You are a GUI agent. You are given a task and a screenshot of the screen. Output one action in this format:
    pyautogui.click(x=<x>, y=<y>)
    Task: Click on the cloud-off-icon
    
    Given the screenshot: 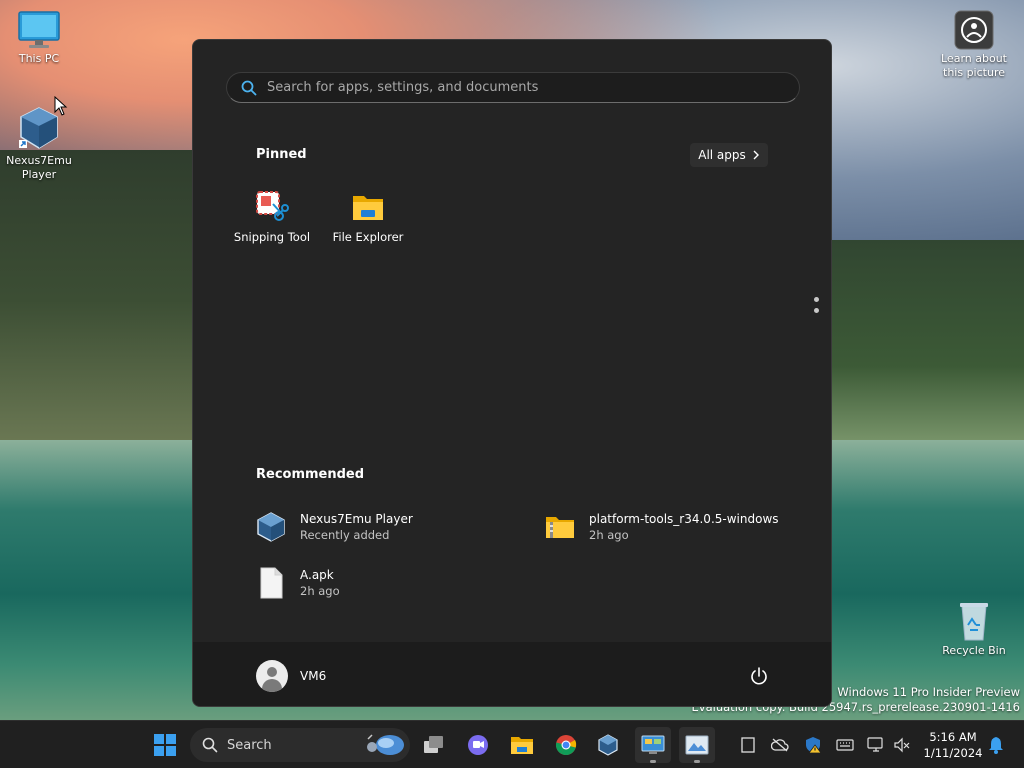 What is the action you would take?
    pyautogui.click(x=780, y=745)
    